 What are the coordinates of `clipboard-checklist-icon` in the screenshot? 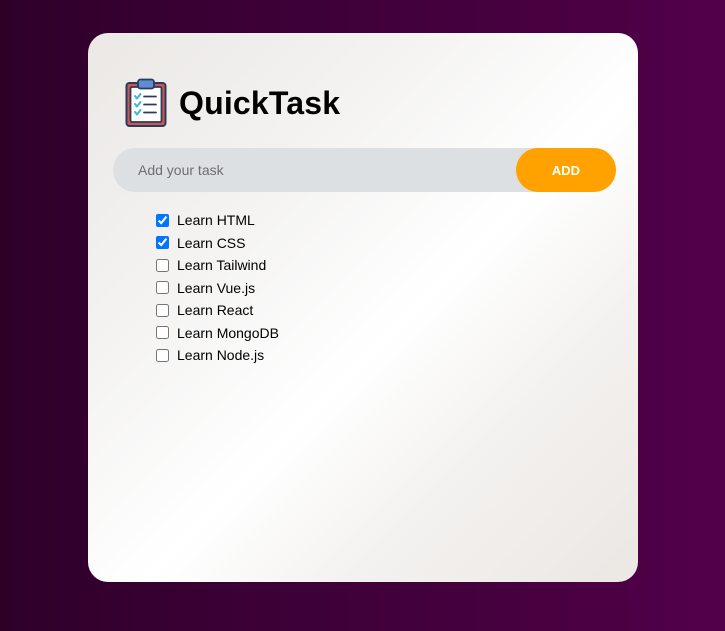 It's located at (146, 102).